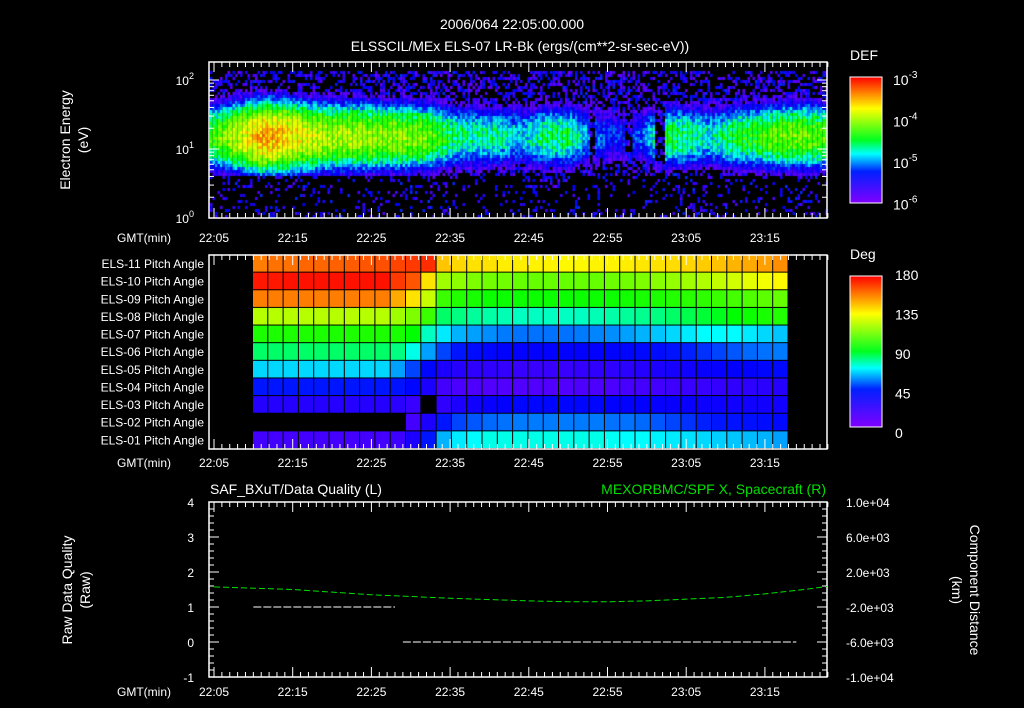 The image size is (1024, 708). Describe the element at coordinates (185, 148) in the screenshot. I see `y-tick-label: 101` at that location.